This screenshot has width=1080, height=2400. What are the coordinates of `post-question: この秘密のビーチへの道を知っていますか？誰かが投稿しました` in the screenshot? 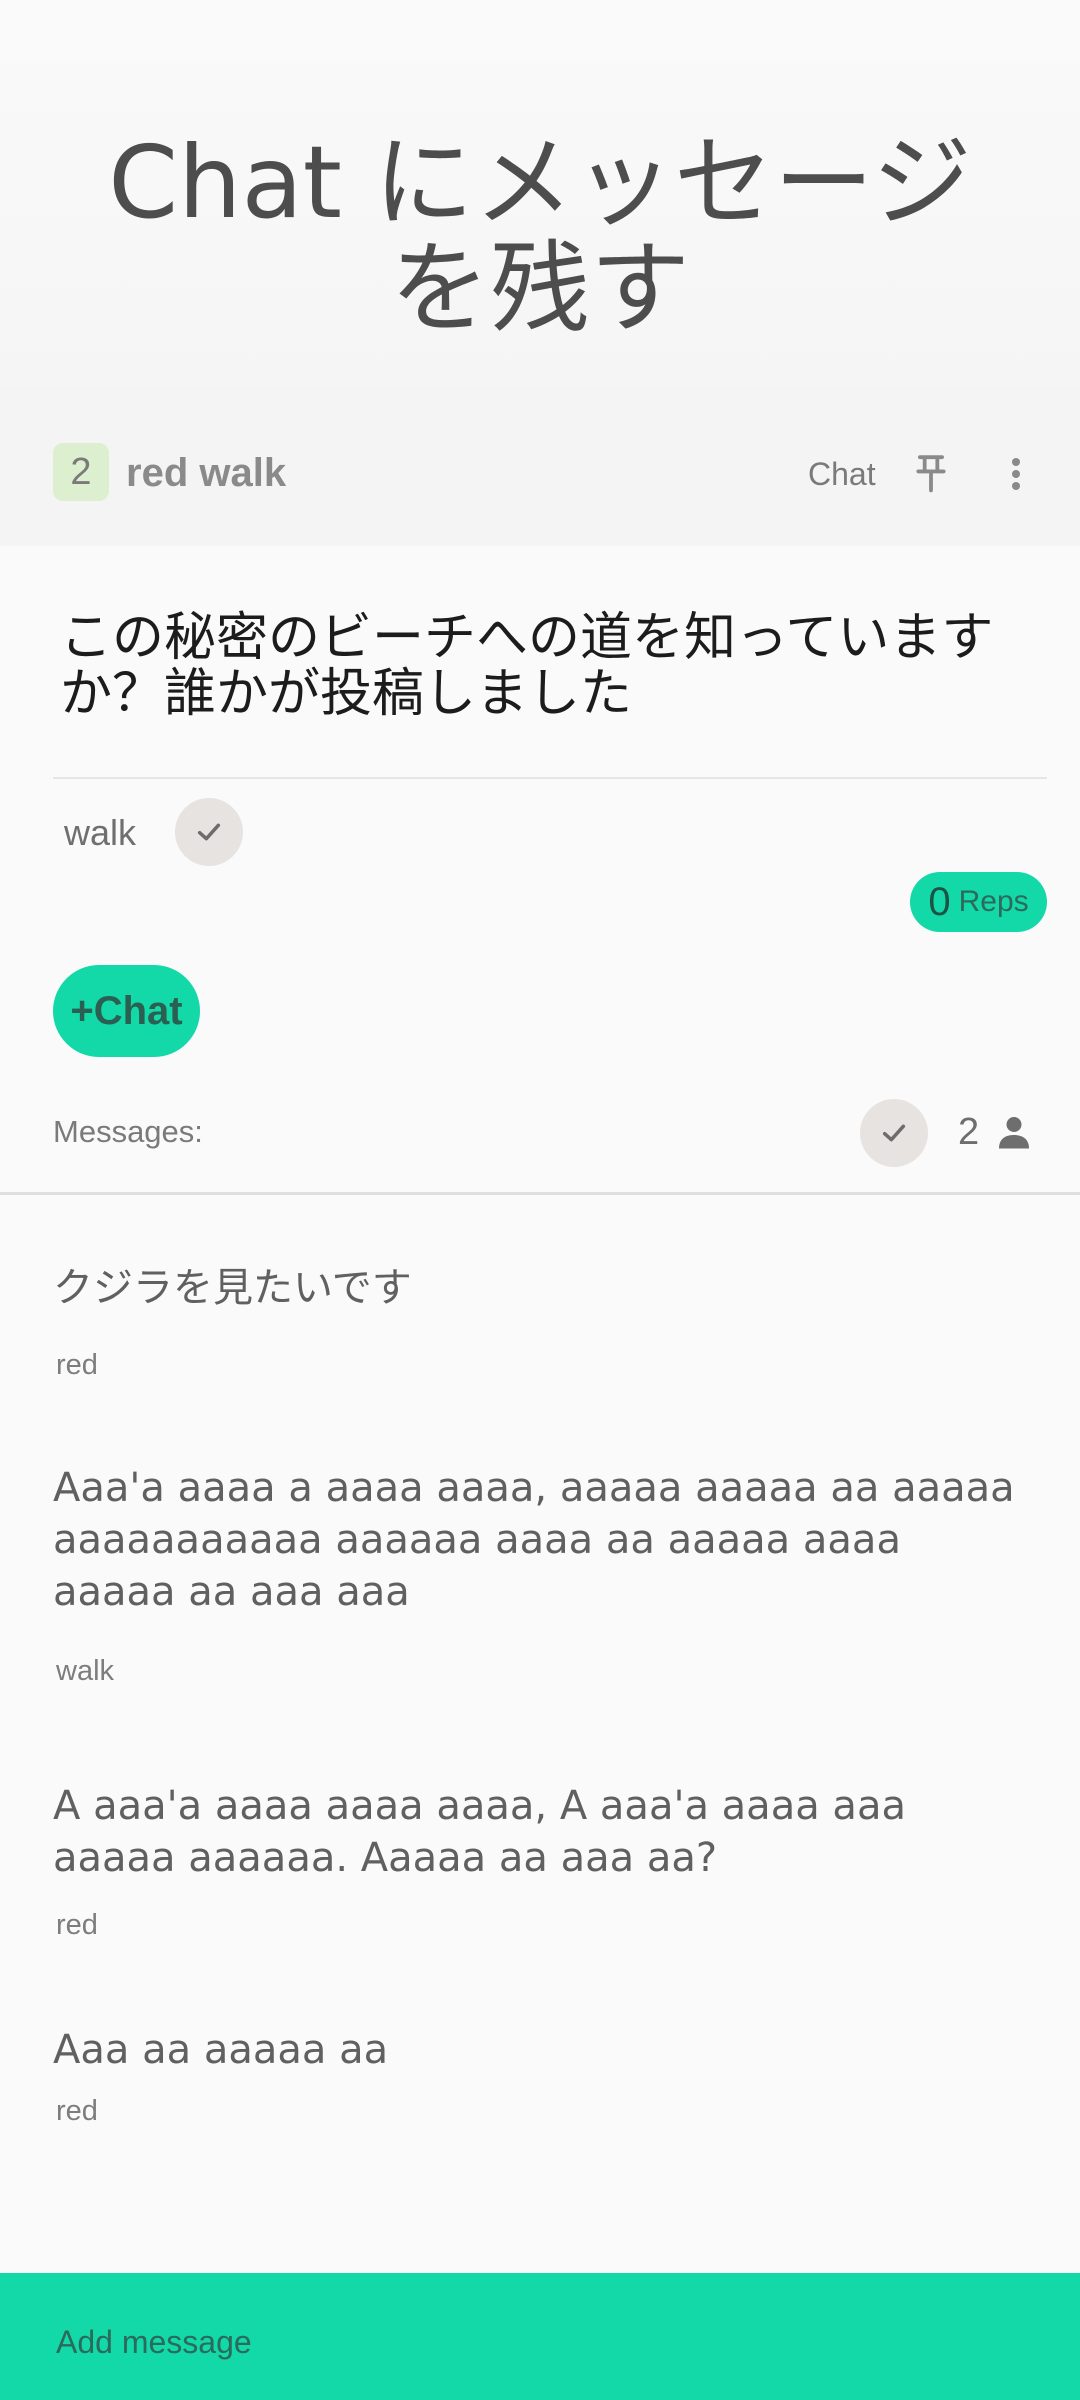 It's located at (527, 666).